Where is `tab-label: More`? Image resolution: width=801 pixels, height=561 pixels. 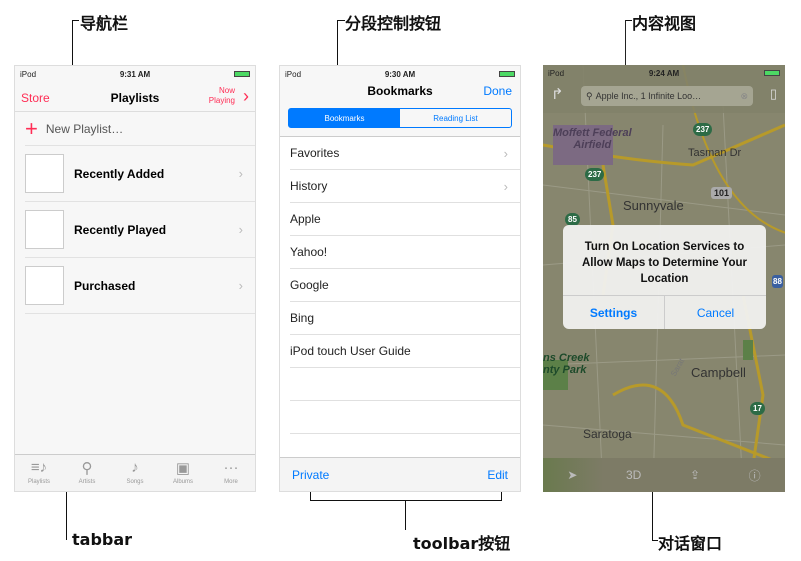 tab-label: More is located at coordinates (231, 482).